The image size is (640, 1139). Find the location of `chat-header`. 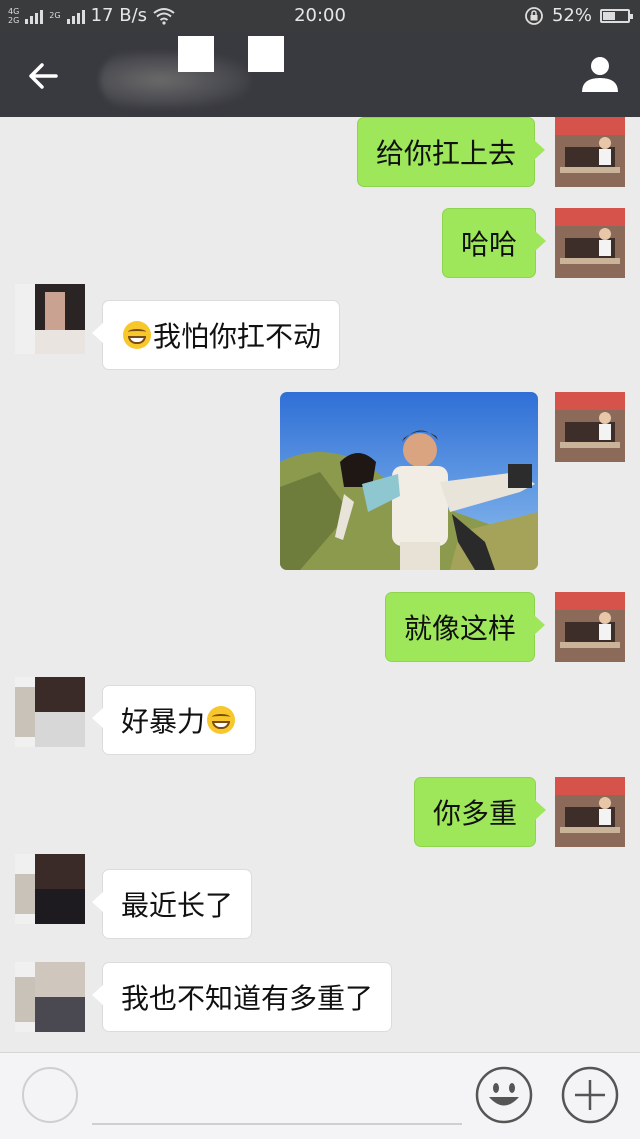

chat-header is located at coordinates (320, 74).